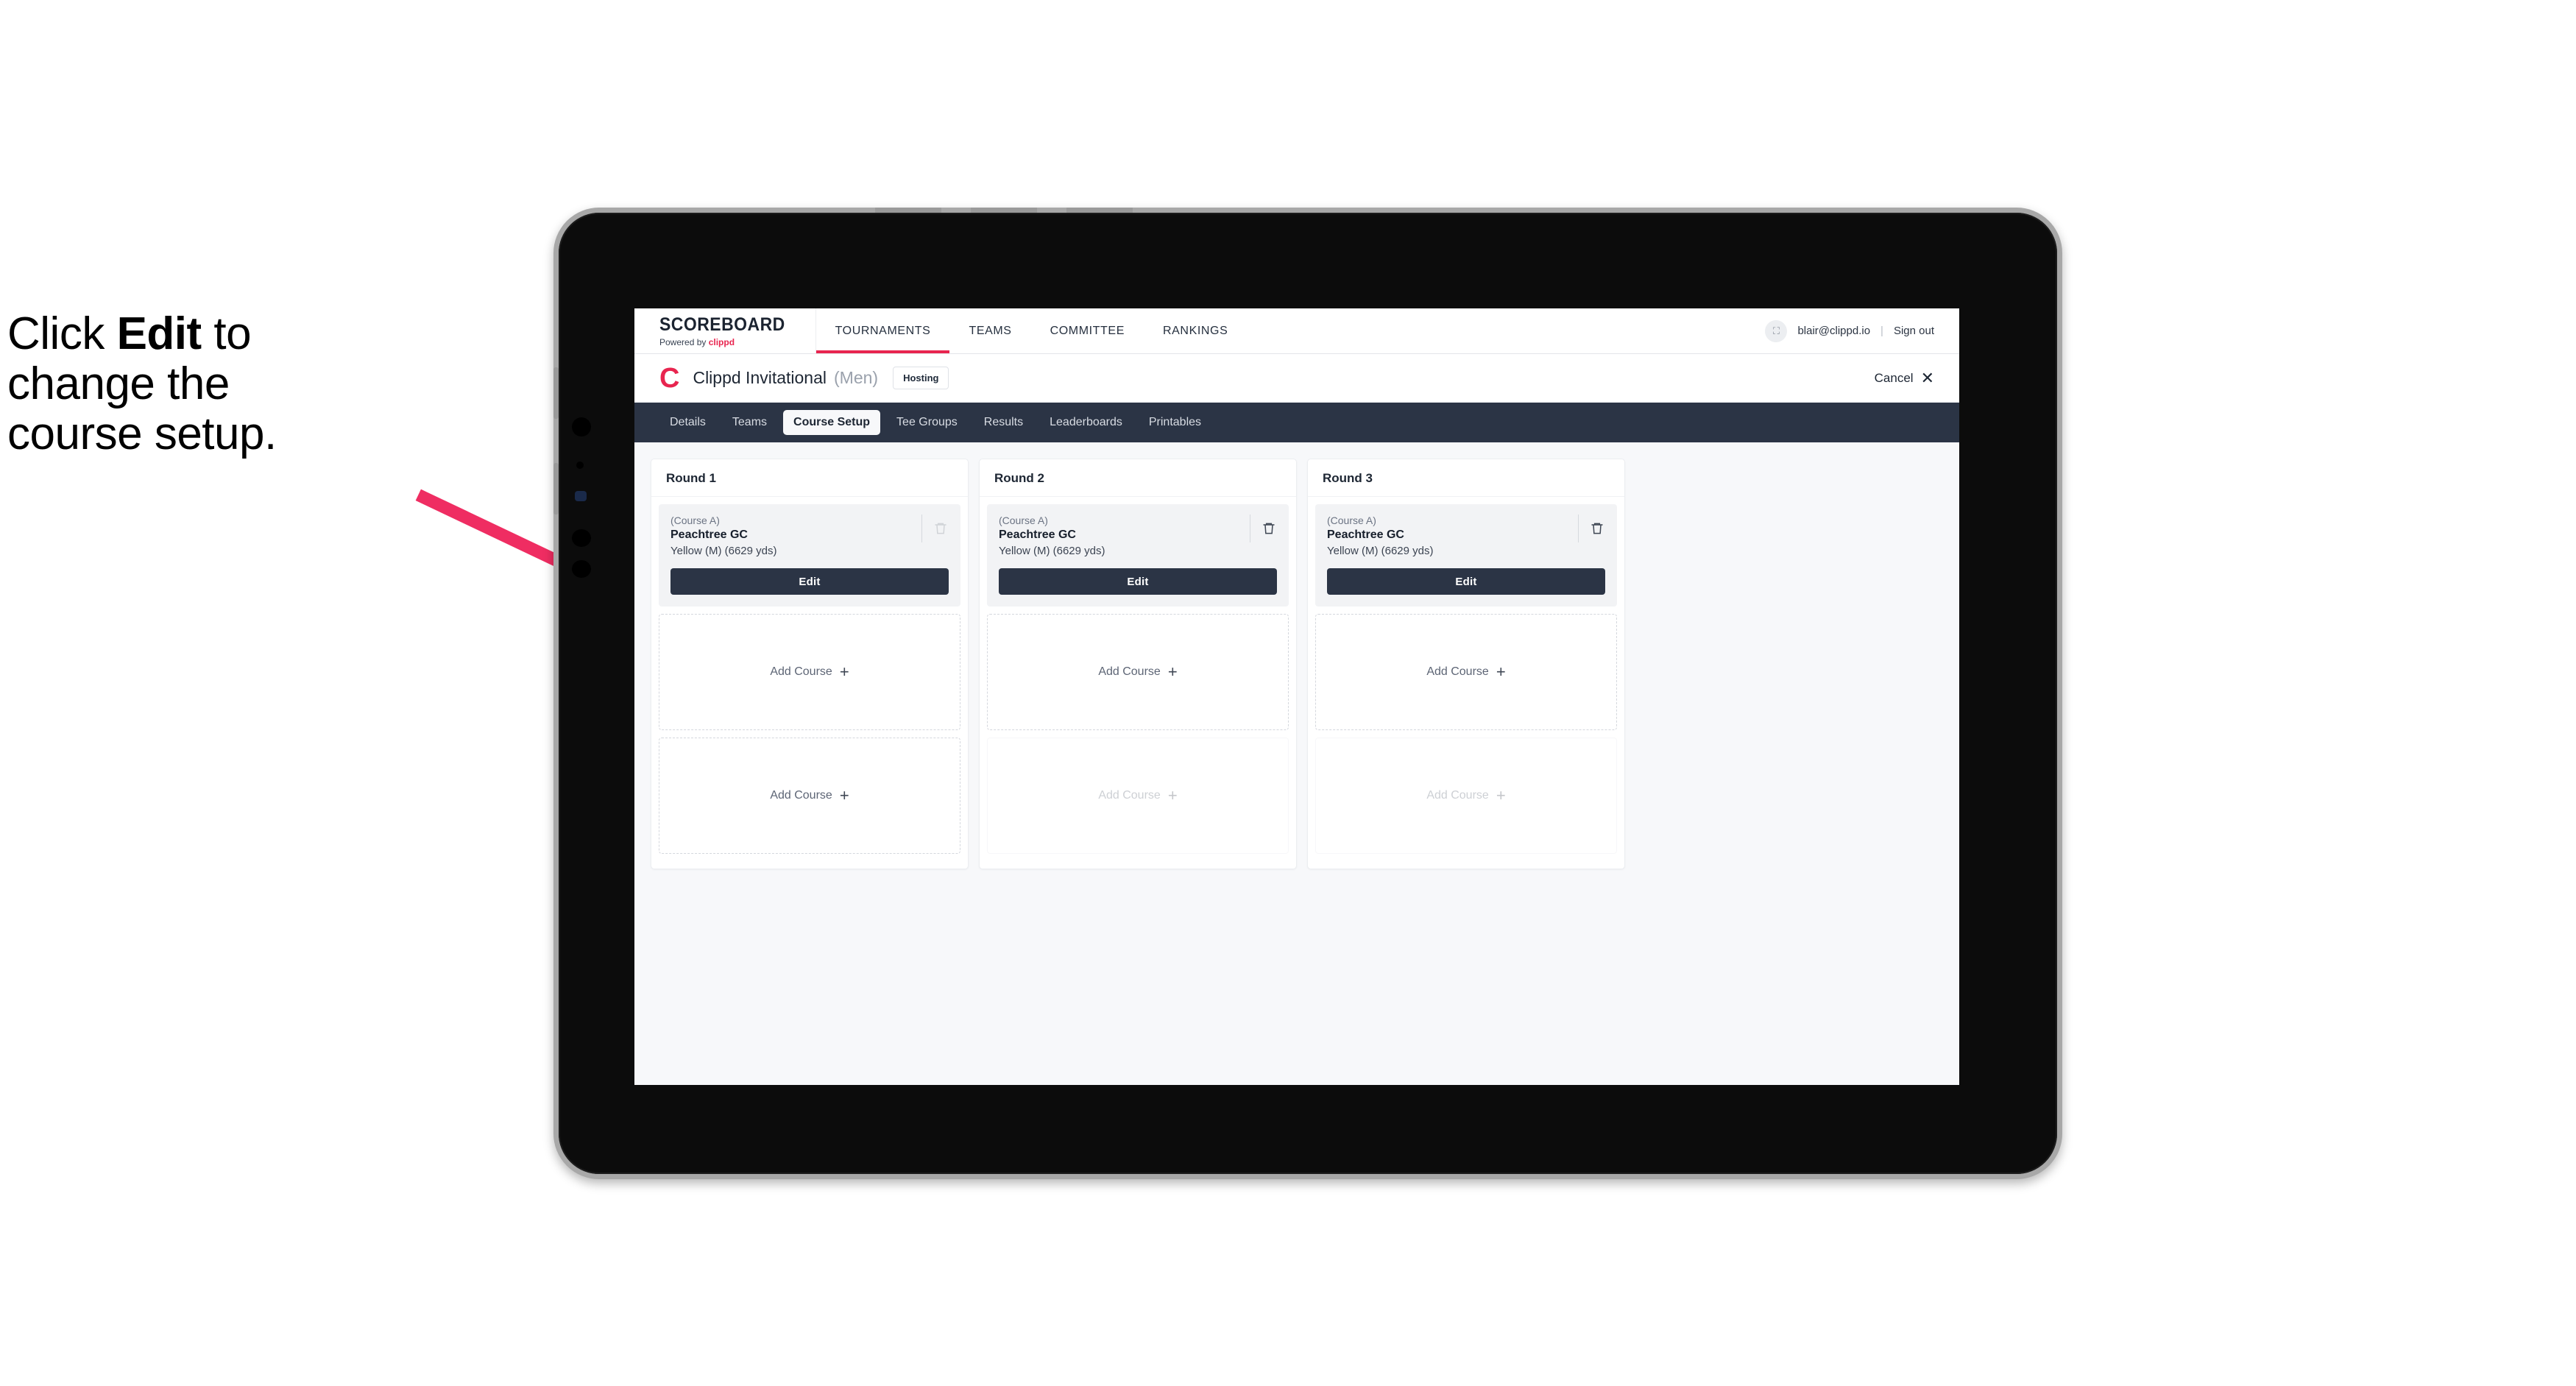 This screenshot has width=2576, height=1386. I want to click on powered-by-text: Powered by, so click(684, 342).